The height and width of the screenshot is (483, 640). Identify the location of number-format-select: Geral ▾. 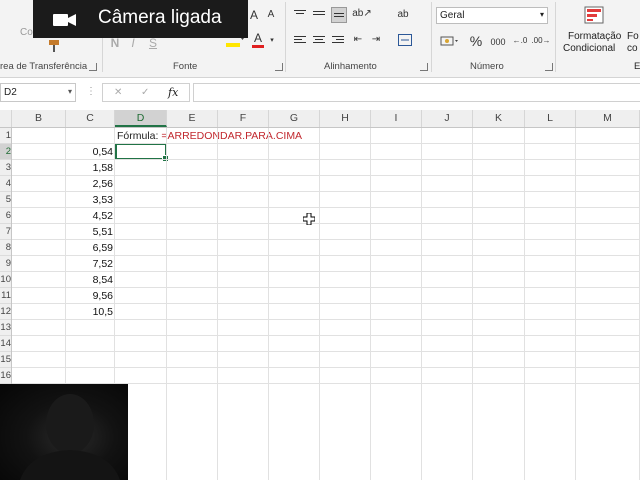
(492, 15).